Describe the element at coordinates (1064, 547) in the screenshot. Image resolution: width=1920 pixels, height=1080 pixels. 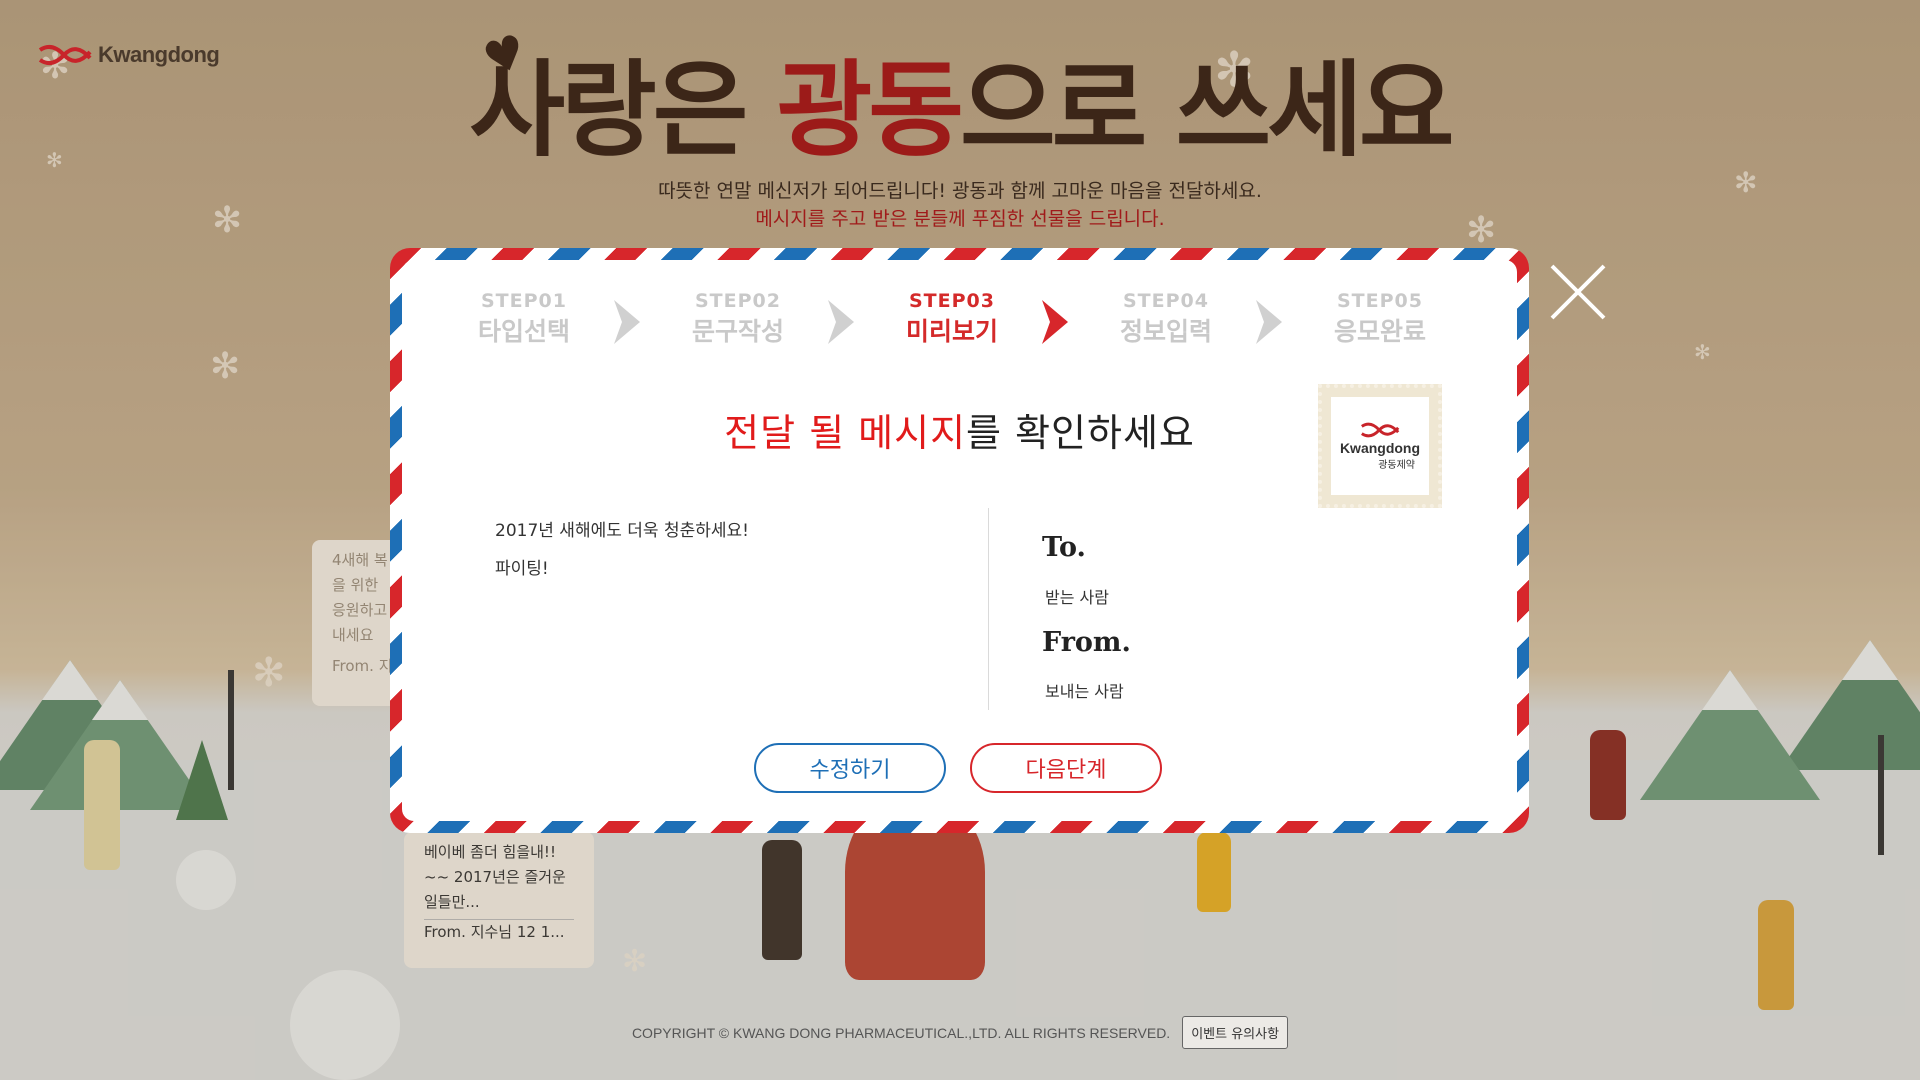
I see `to-label: To.` at that location.